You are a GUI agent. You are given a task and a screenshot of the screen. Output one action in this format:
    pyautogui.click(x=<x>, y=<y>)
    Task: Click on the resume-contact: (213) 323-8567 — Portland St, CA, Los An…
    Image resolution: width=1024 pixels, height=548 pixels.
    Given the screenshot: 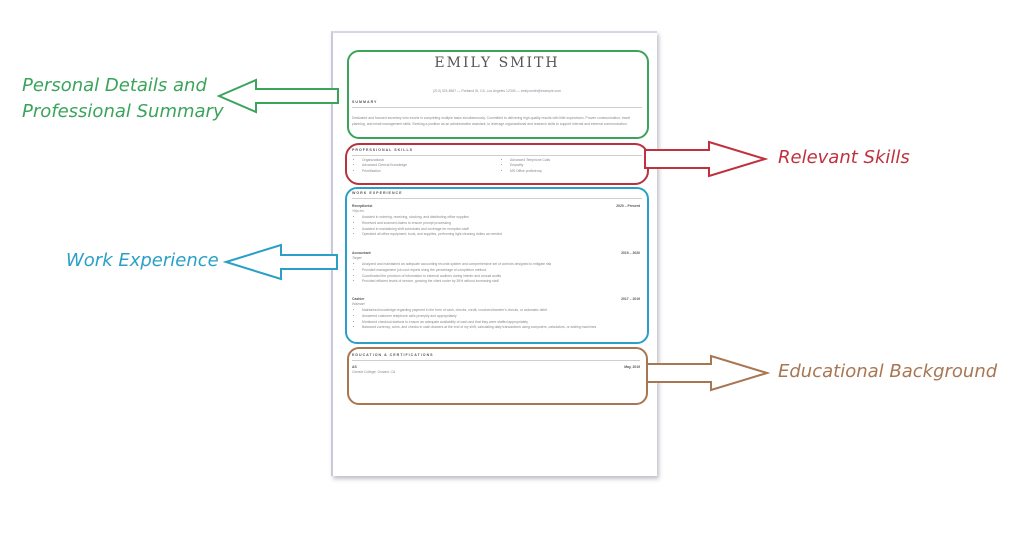 What is the action you would take?
    pyautogui.click(x=497, y=91)
    